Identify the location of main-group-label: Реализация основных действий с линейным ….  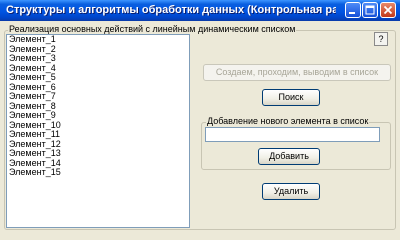
(152, 29).